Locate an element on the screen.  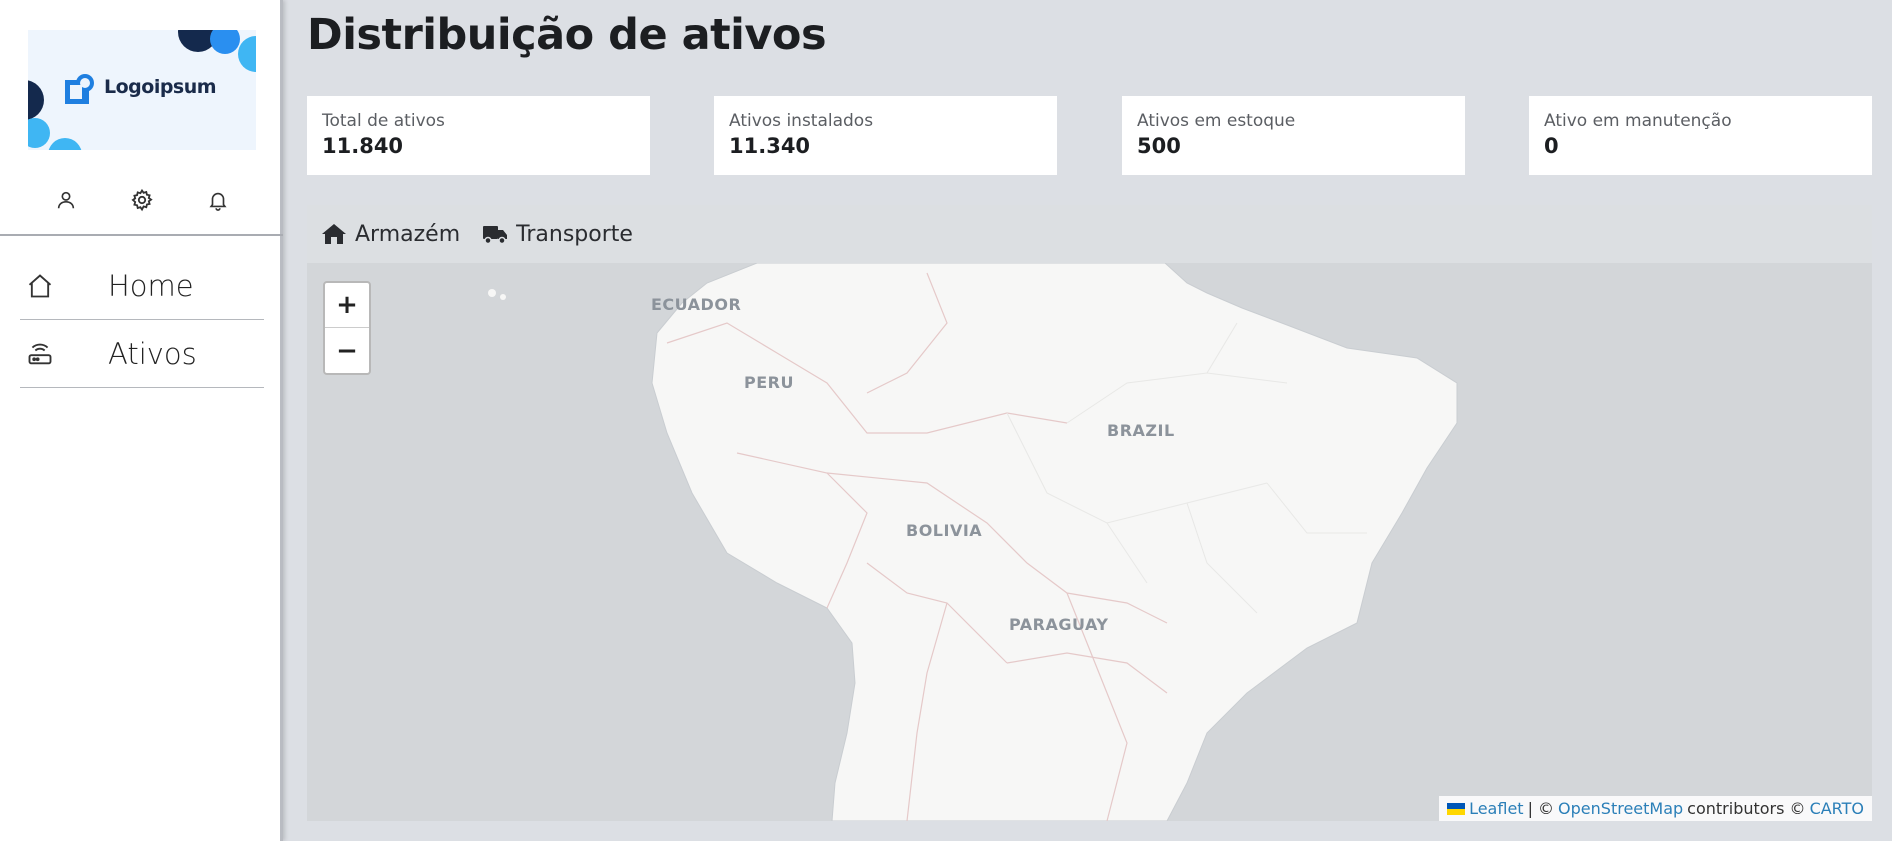
bell-icon is located at coordinates (218, 201).